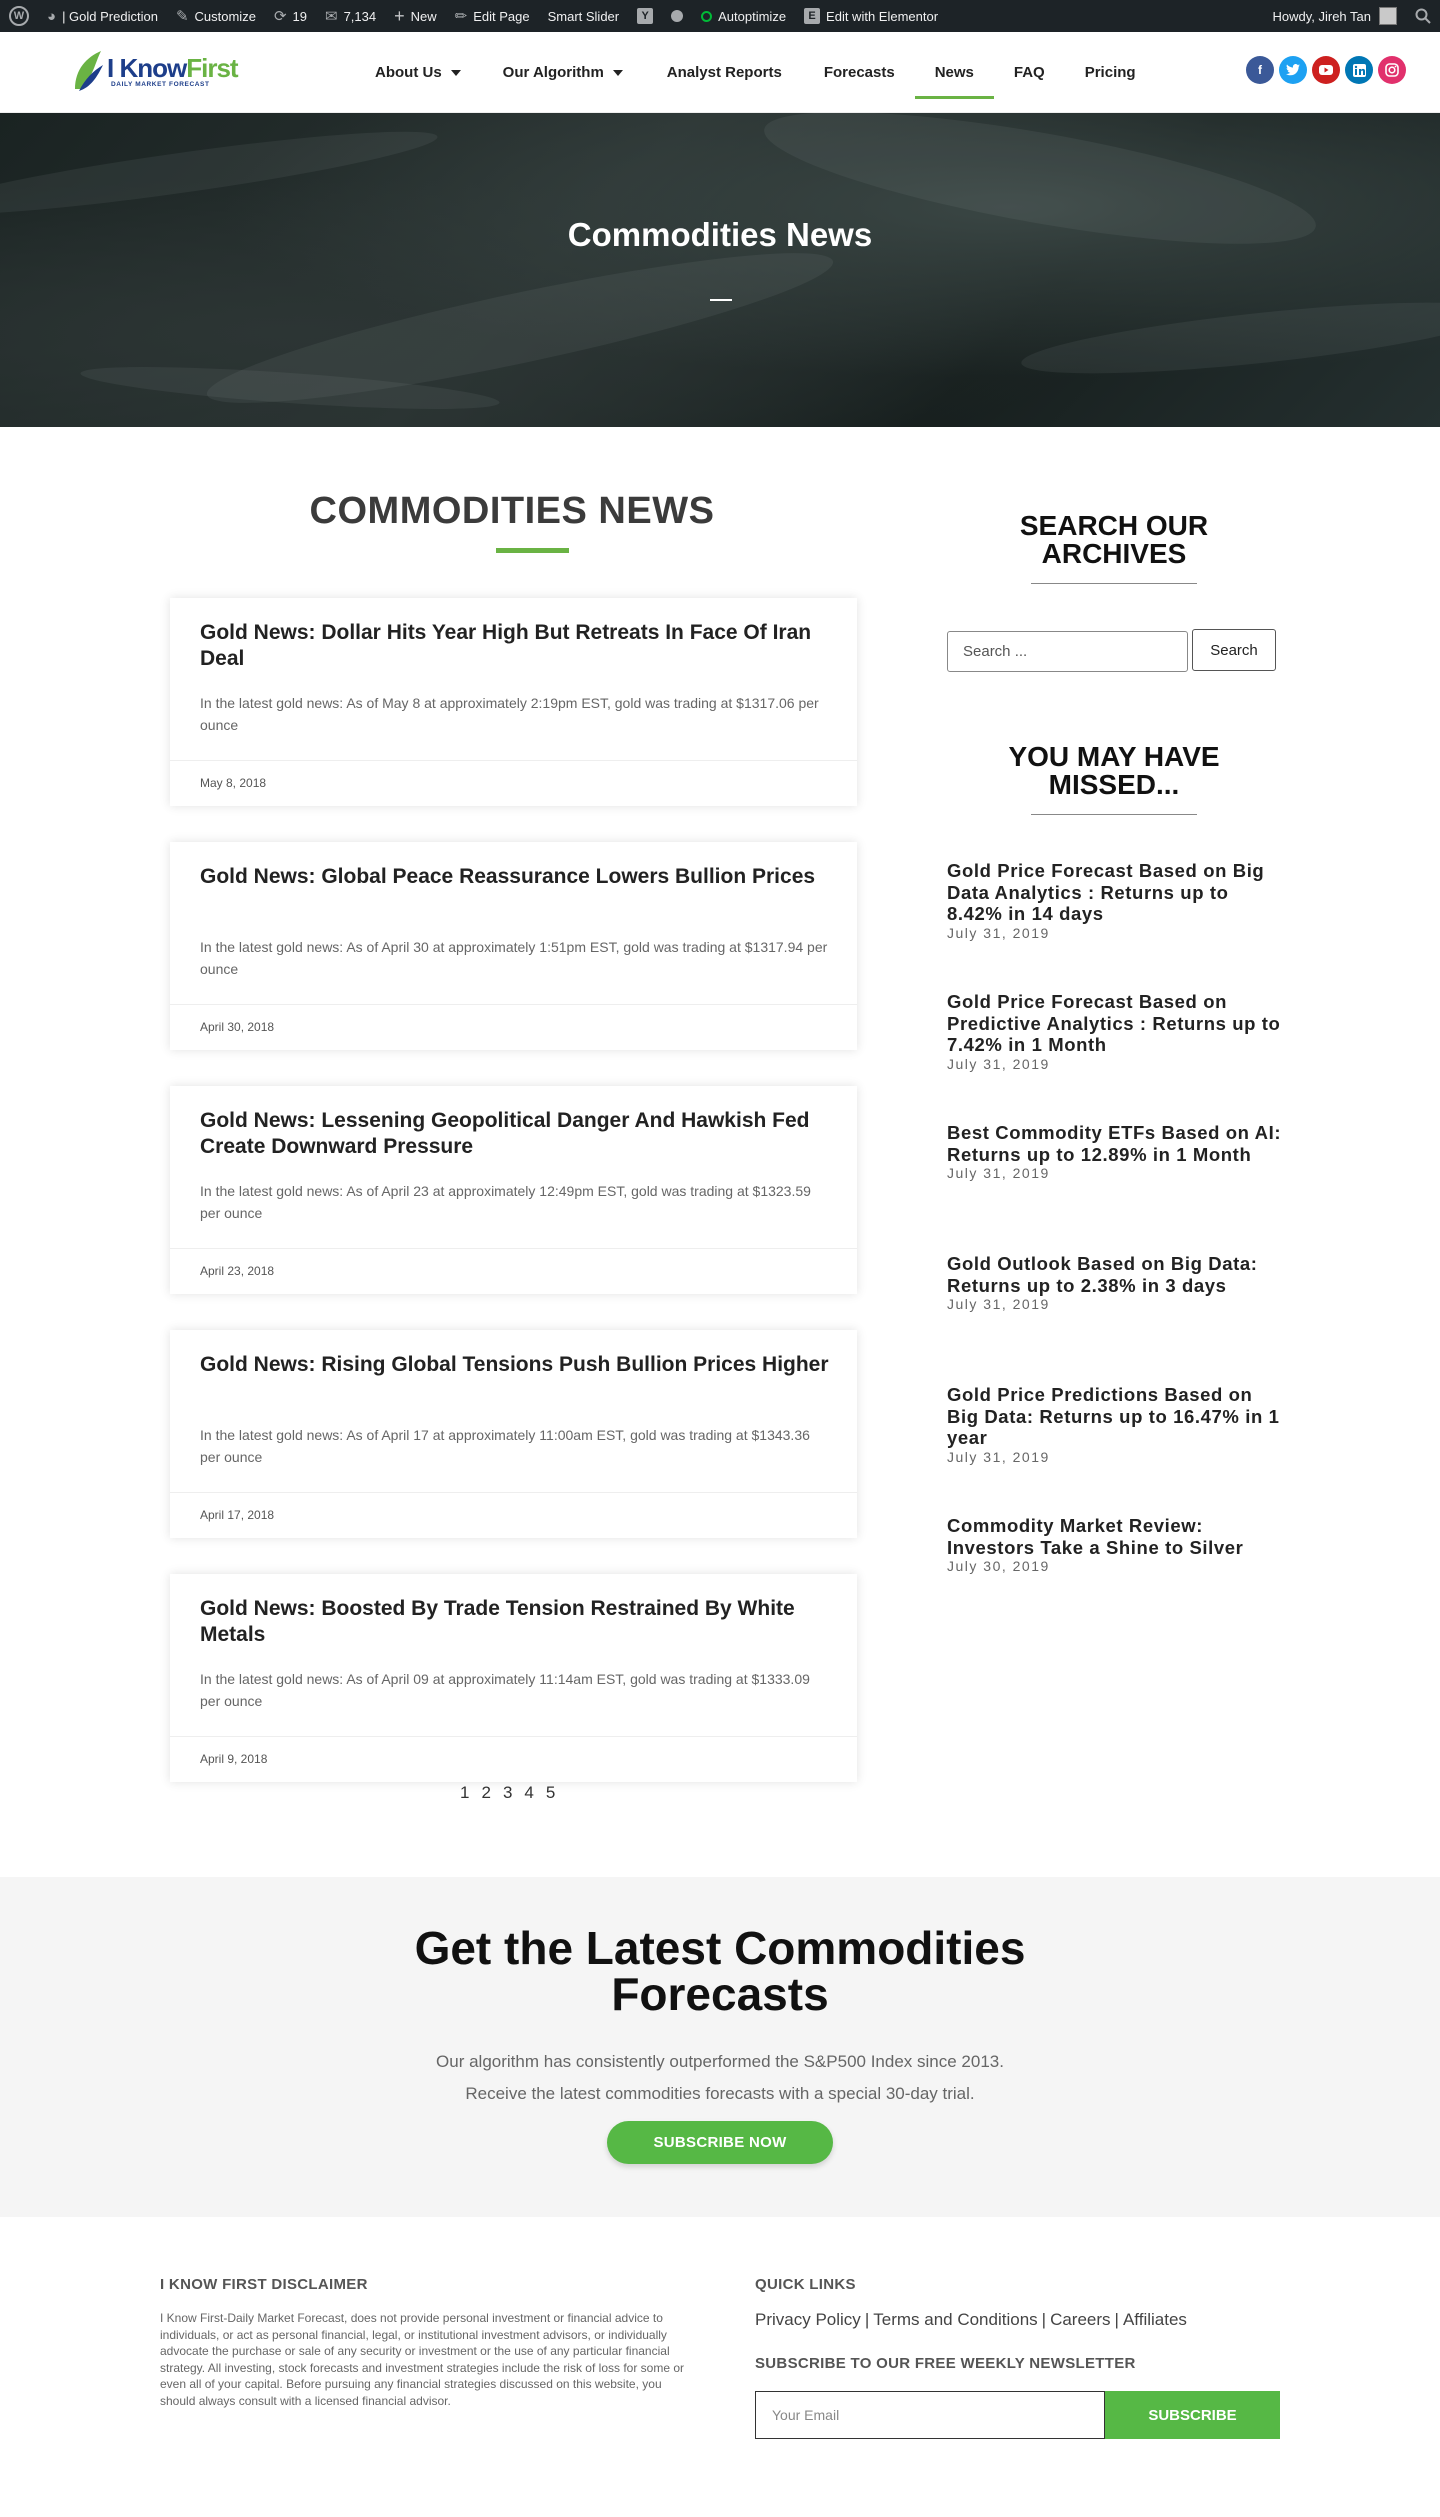 This screenshot has width=1440, height=2517. I want to click on plus-icon: +, so click(399, 16).